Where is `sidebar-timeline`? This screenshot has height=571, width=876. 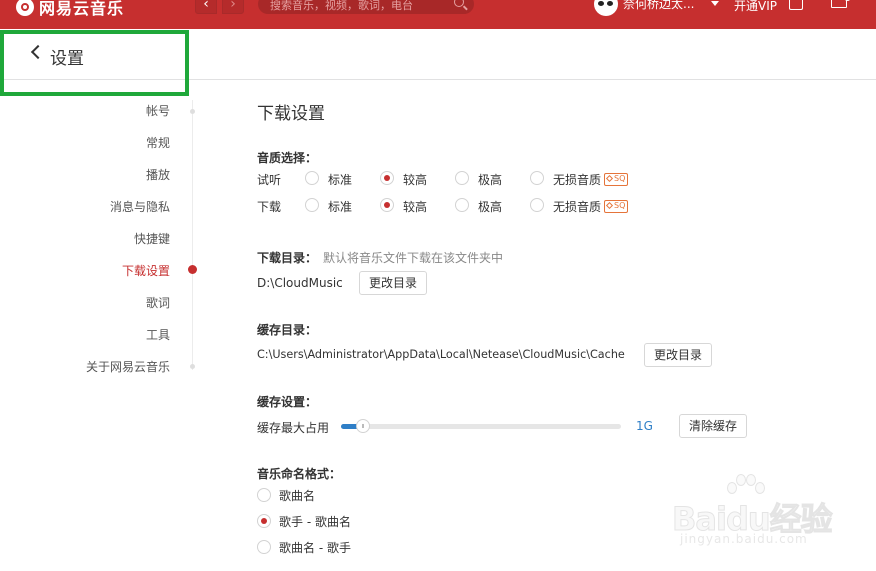
sidebar-timeline is located at coordinates (192, 235).